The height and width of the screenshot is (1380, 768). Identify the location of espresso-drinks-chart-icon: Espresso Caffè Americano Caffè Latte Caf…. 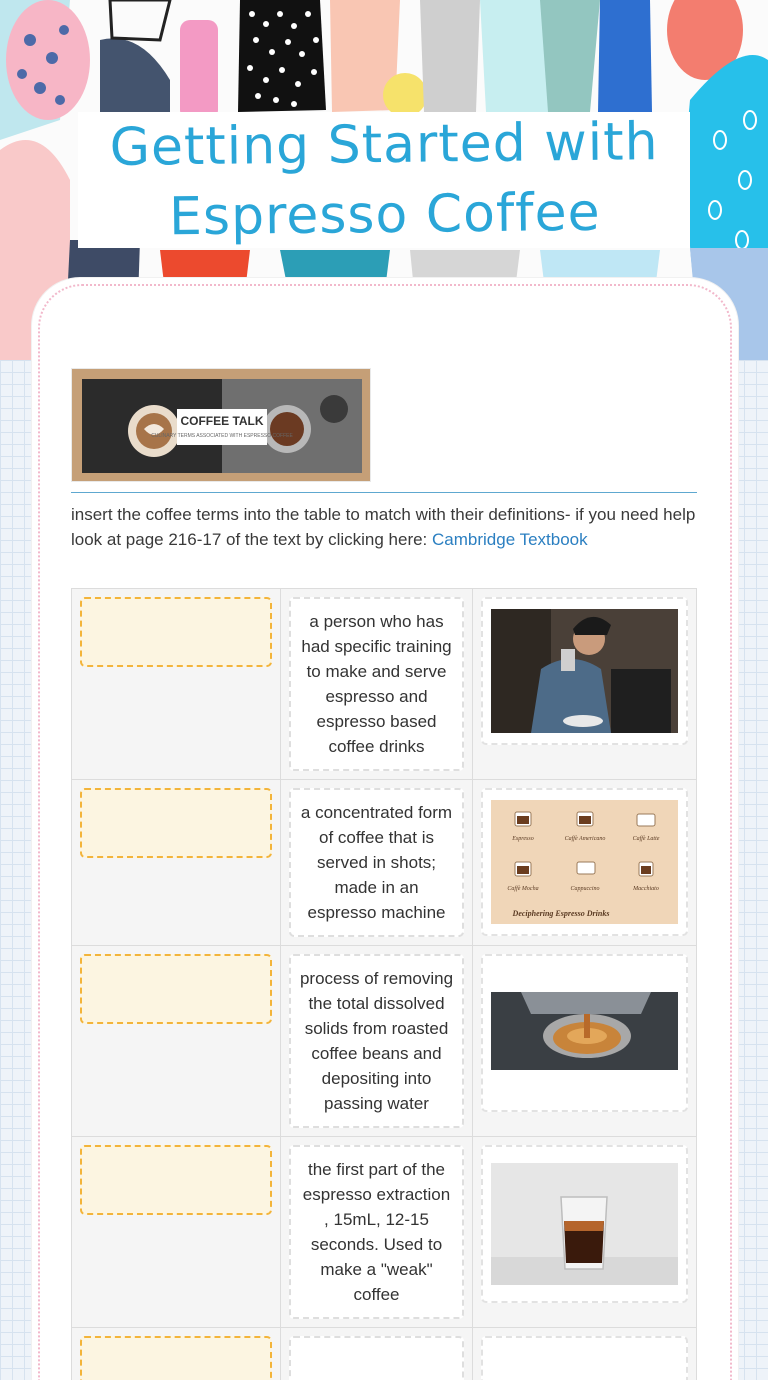
(584, 862).